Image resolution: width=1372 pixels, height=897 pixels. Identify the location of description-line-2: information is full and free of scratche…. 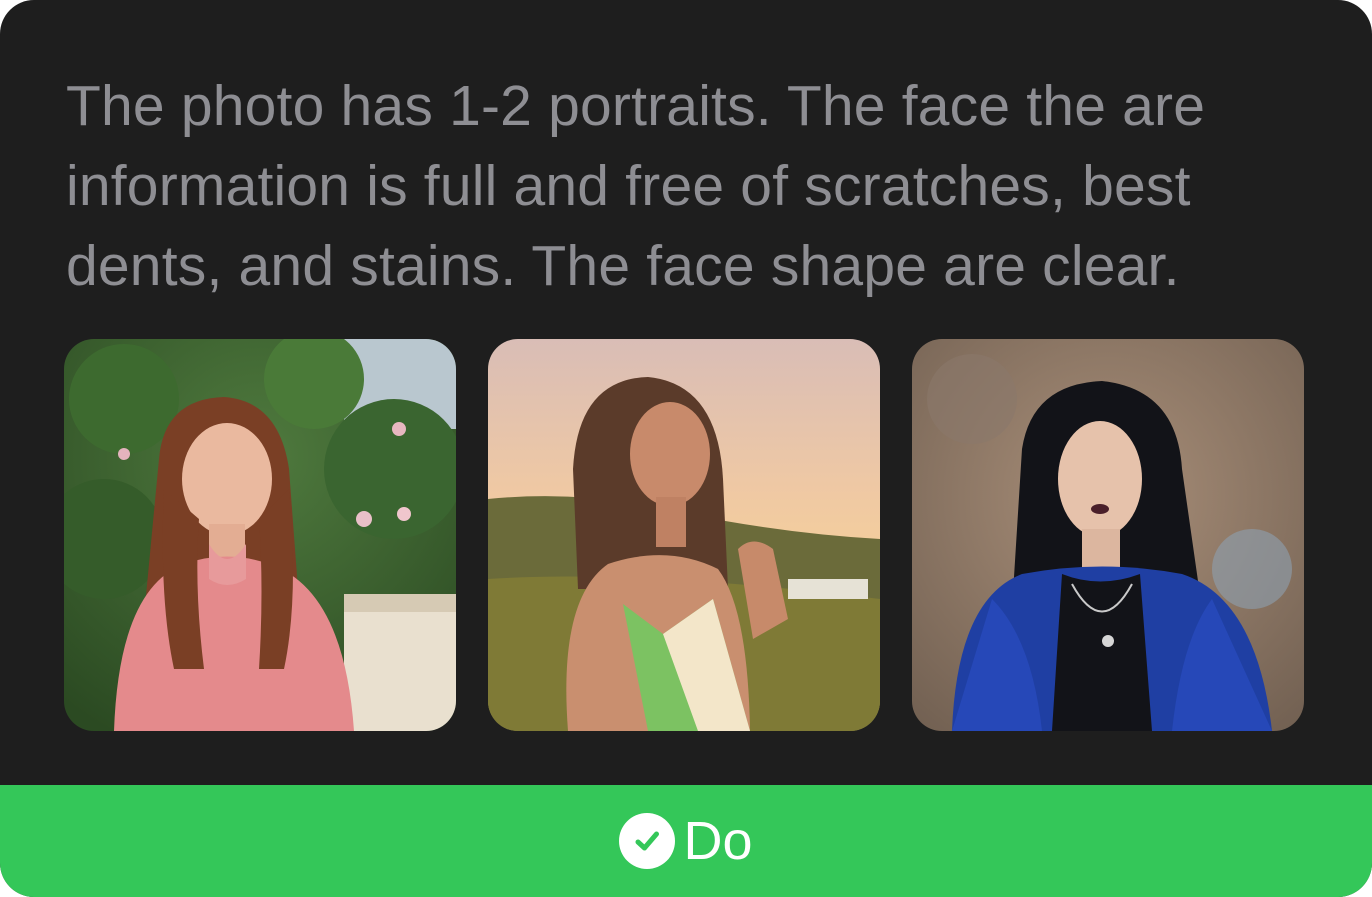
(628, 186).